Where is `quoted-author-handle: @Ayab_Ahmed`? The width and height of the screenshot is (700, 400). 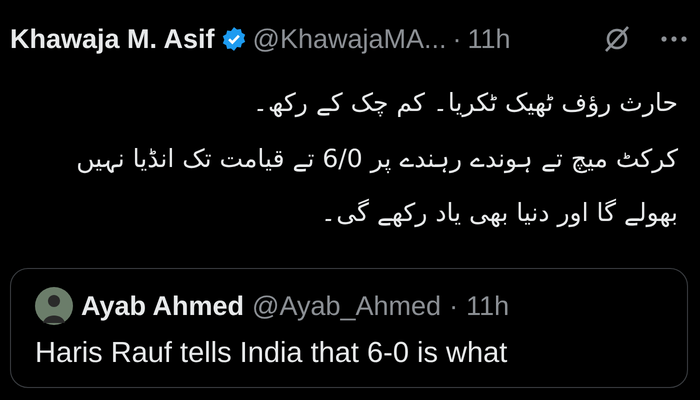 quoted-author-handle: @Ayab_Ahmed is located at coordinates (347, 306).